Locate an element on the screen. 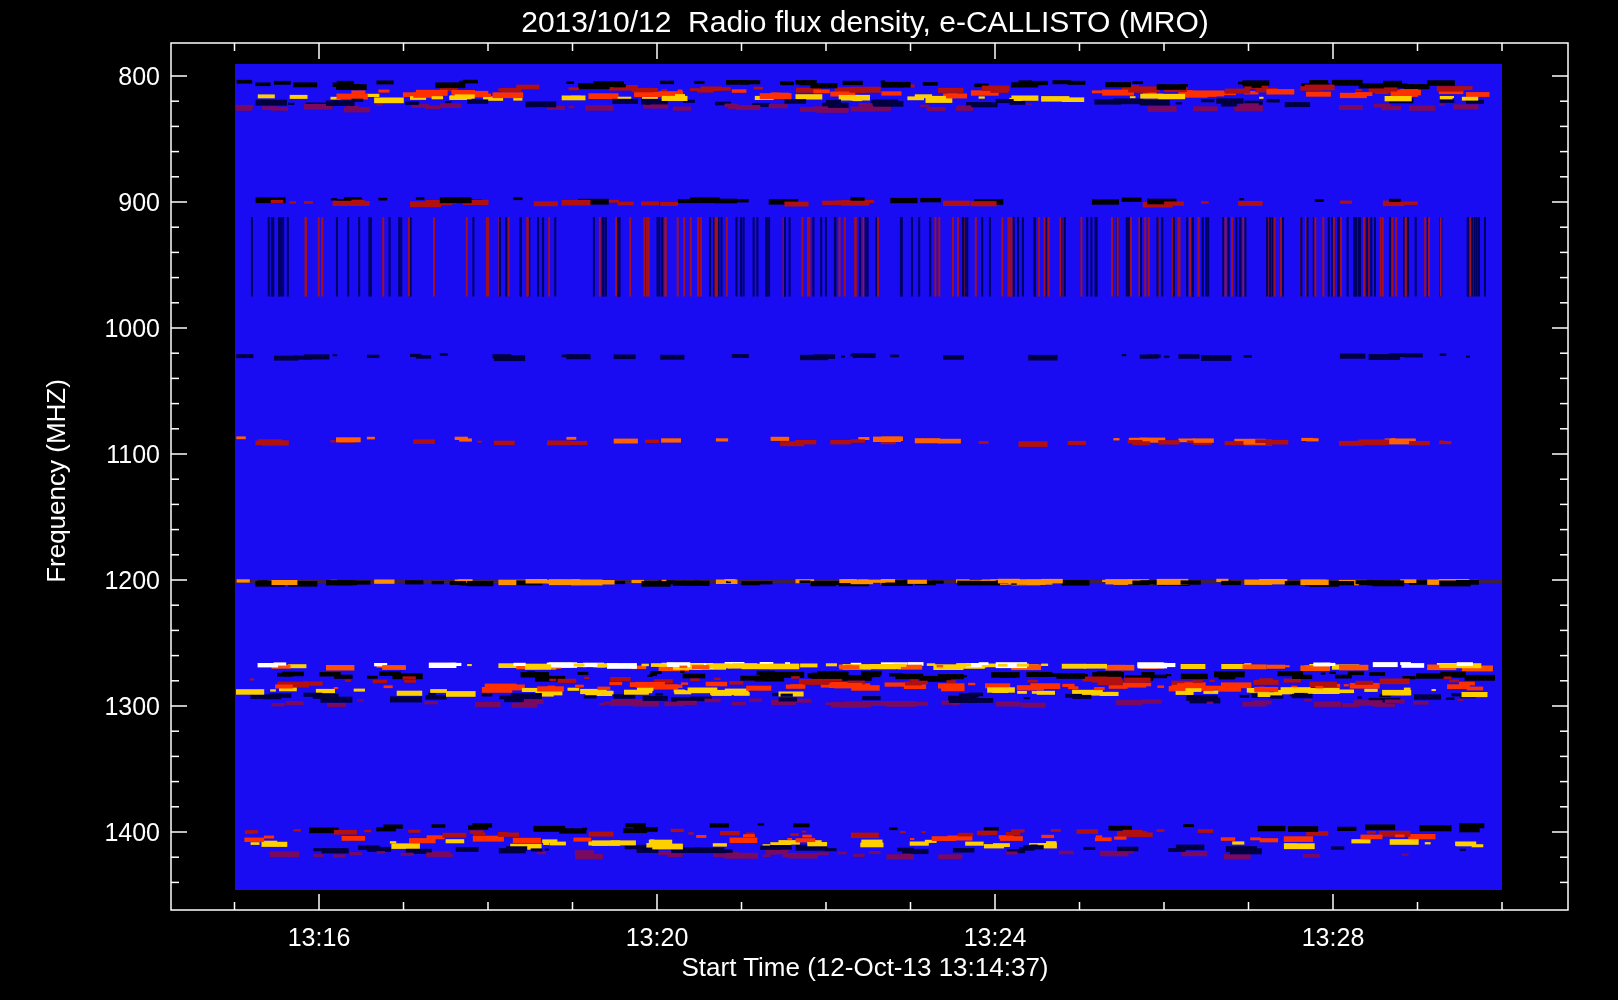  axis-tick-label: 13:20 is located at coordinates (657, 937).